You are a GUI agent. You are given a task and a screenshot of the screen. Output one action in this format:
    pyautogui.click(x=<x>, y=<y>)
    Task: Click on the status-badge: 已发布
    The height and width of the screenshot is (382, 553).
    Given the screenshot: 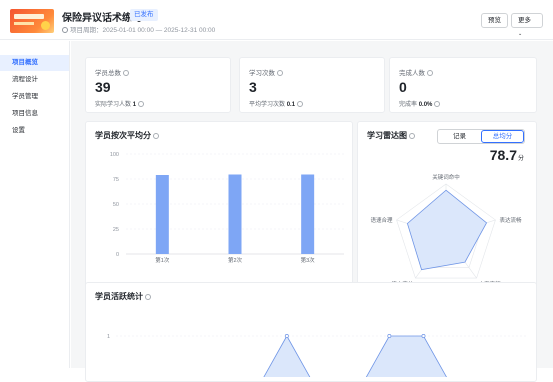 What is the action you would take?
    pyautogui.click(x=144, y=15)
    